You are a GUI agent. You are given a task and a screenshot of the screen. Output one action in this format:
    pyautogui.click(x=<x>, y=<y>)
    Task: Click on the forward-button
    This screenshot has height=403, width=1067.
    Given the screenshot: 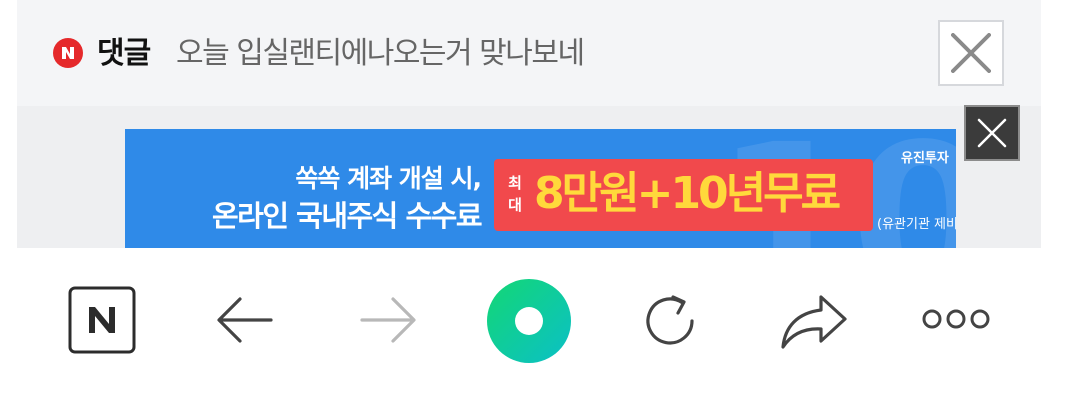 What is the action you would take?
    pyautogui.click(x=388, y=320)
    